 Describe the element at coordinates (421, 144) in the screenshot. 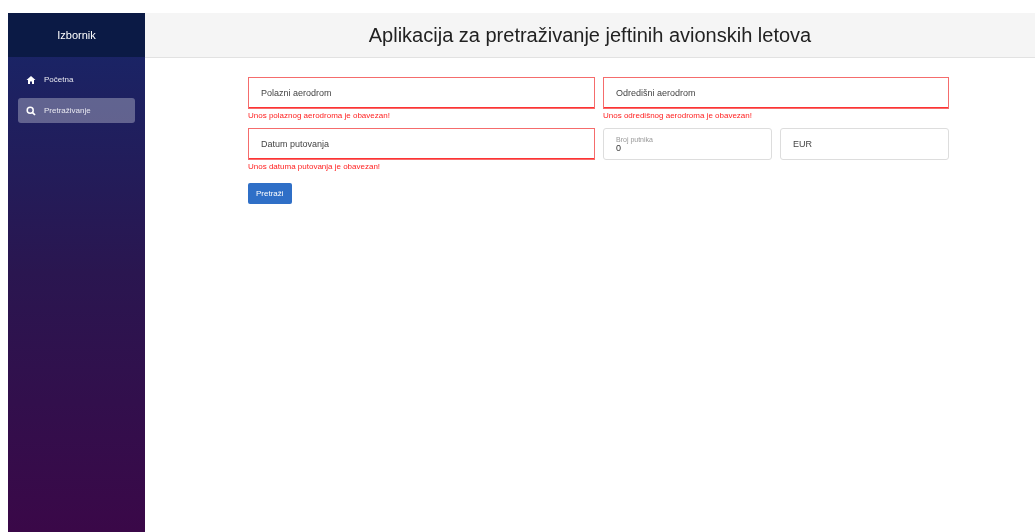

I see `text-field: Datum putovanja` at that location.